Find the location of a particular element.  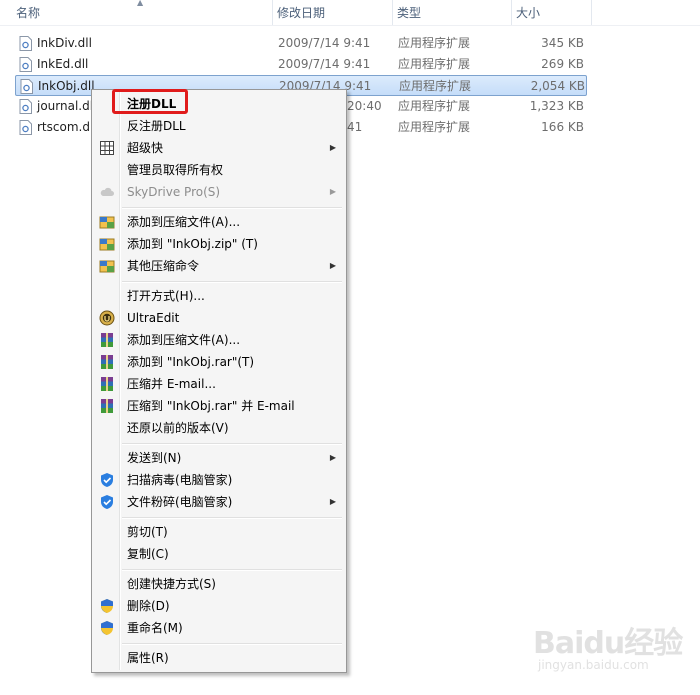

menu-item-ultraedit: UltraEdit is located at coordinates (219, 318).